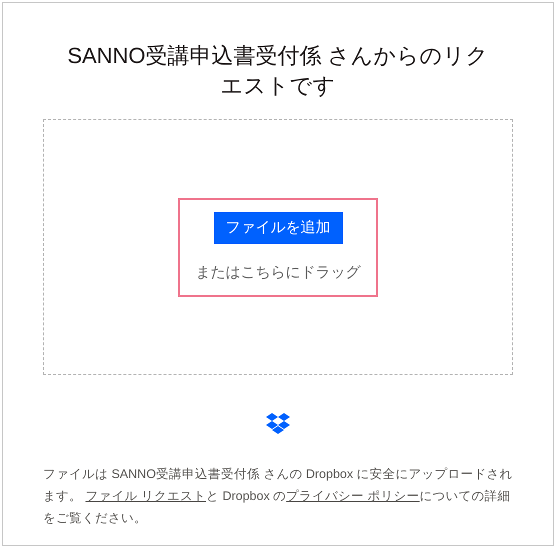  I want to click on footer-link: ファイル リクエスト, so click(145, 496).